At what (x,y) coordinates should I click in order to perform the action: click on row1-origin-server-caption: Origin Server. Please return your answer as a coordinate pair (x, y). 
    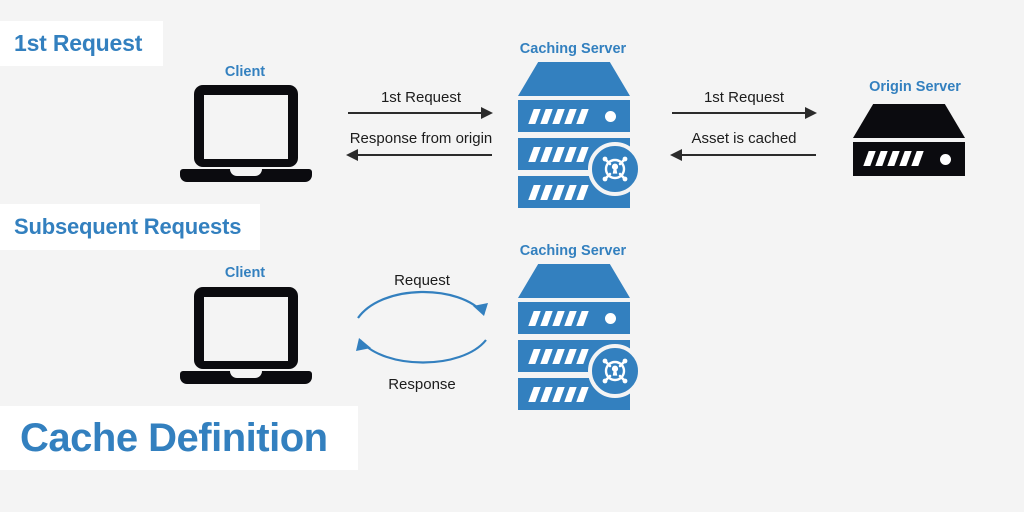
    Looking at the image, I should click on (915, 87).